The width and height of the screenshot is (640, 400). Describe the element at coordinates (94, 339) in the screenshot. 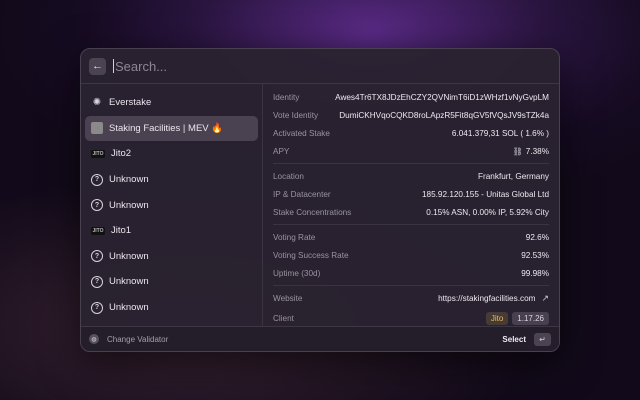

I see `validator-globe-icon: ◍` at that location.